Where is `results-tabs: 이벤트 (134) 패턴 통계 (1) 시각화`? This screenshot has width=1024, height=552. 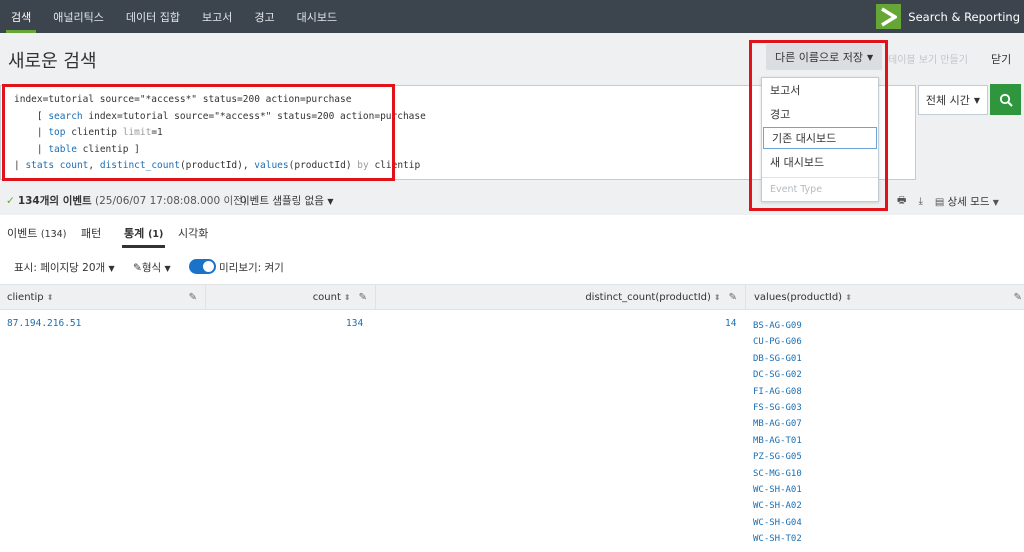 results-tabs: 이벤트 (134) 패턴 통계 (1) 시각화 is located at coordinates (512, 231).